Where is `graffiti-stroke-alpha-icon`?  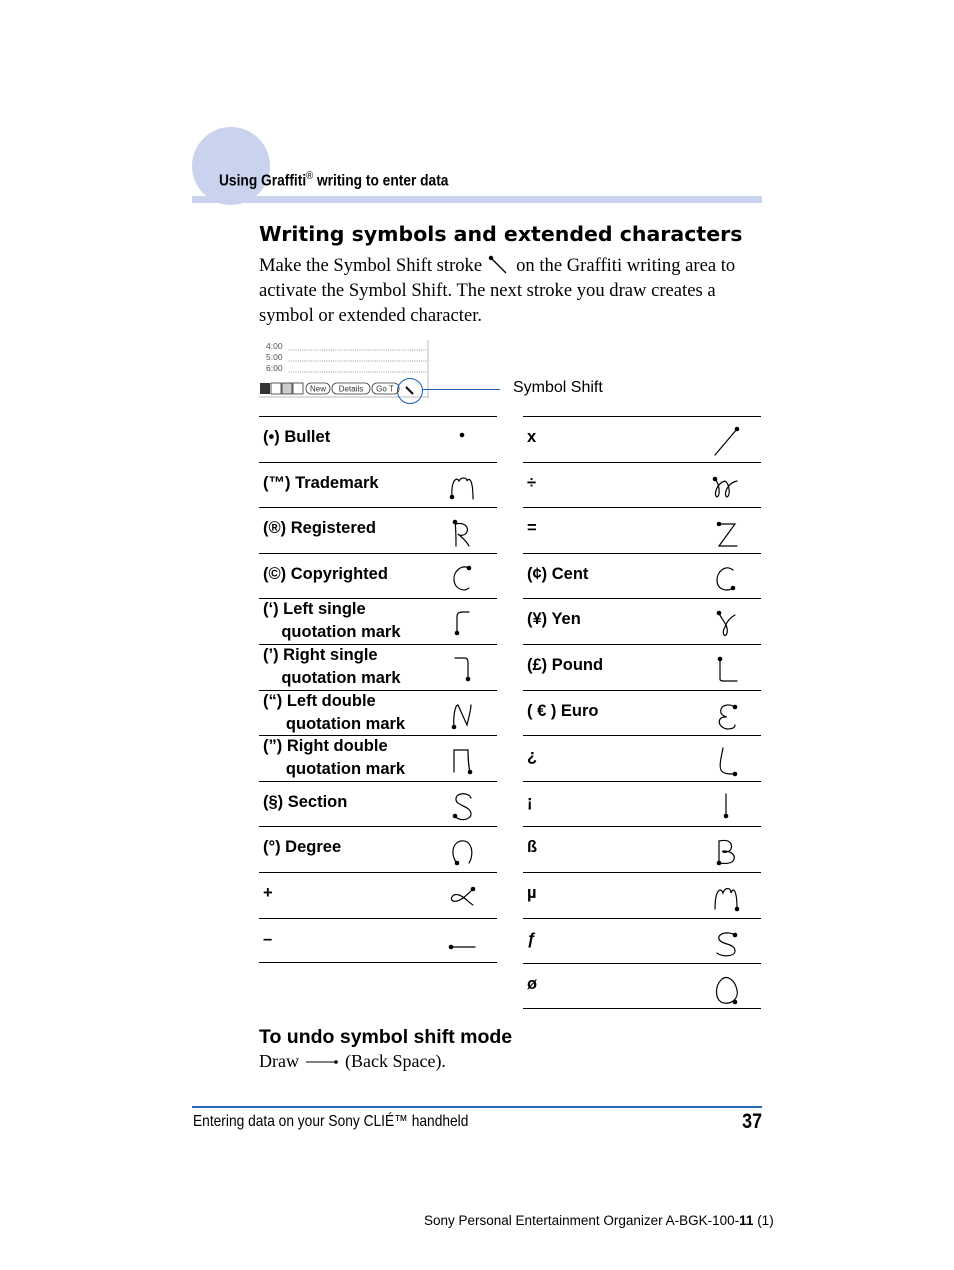 graffiti-stroke-alpha-icon is located at coordinates (463, 896).